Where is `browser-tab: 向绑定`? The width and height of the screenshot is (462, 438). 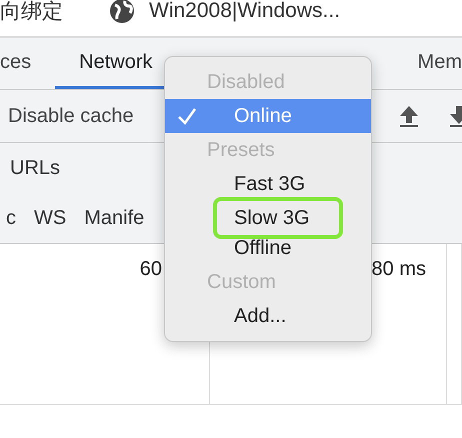
browser-tab: 向绑定 is located at coordinates (31, 12).